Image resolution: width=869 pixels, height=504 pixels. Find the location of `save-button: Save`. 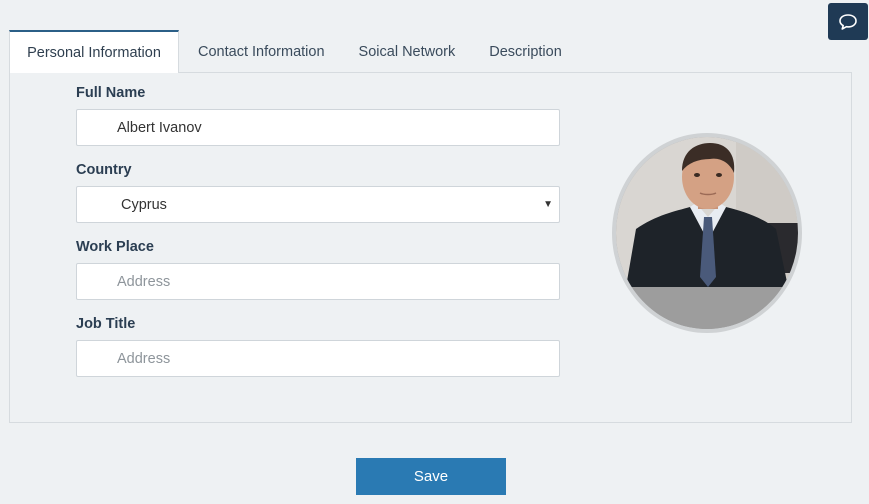

save-button: Save is located at coordinates (431, 476).